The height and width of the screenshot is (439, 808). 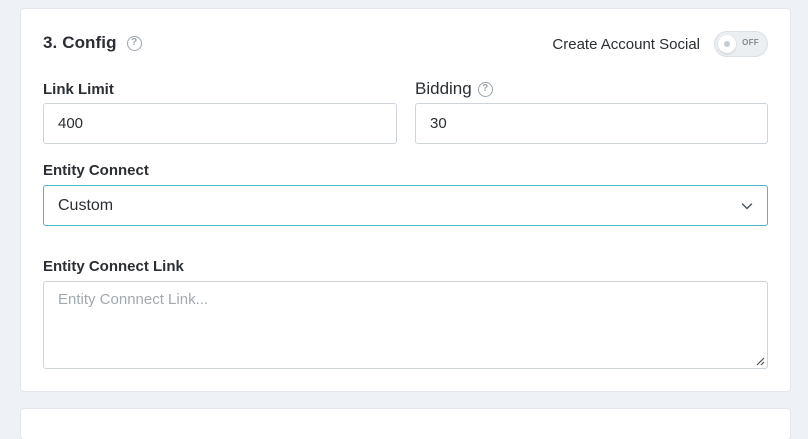 What do you see at coordinates (626, 44) in the screenshot?
I see `toggle-label: Create Account Social` at bounding box center [626, 44].